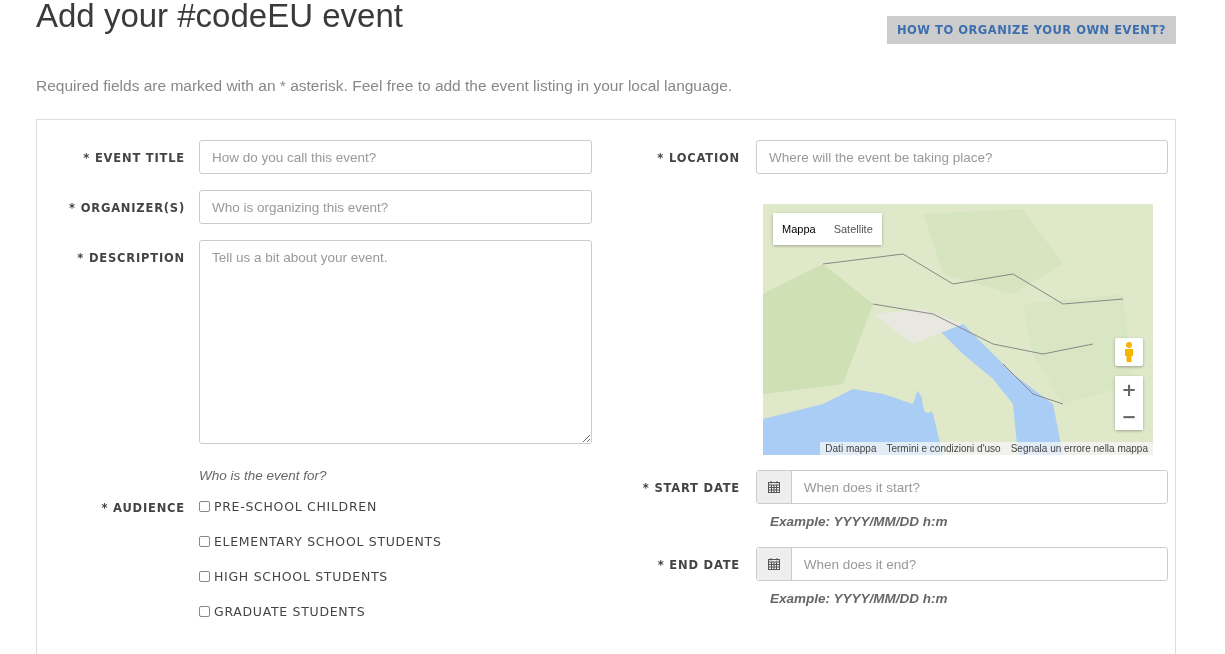 The image size is (1225, 654). What do you see at coordinates (395, 157) in the screenshot?
I see `input-field: How do you call this event?` at bounding box center [395, 157].